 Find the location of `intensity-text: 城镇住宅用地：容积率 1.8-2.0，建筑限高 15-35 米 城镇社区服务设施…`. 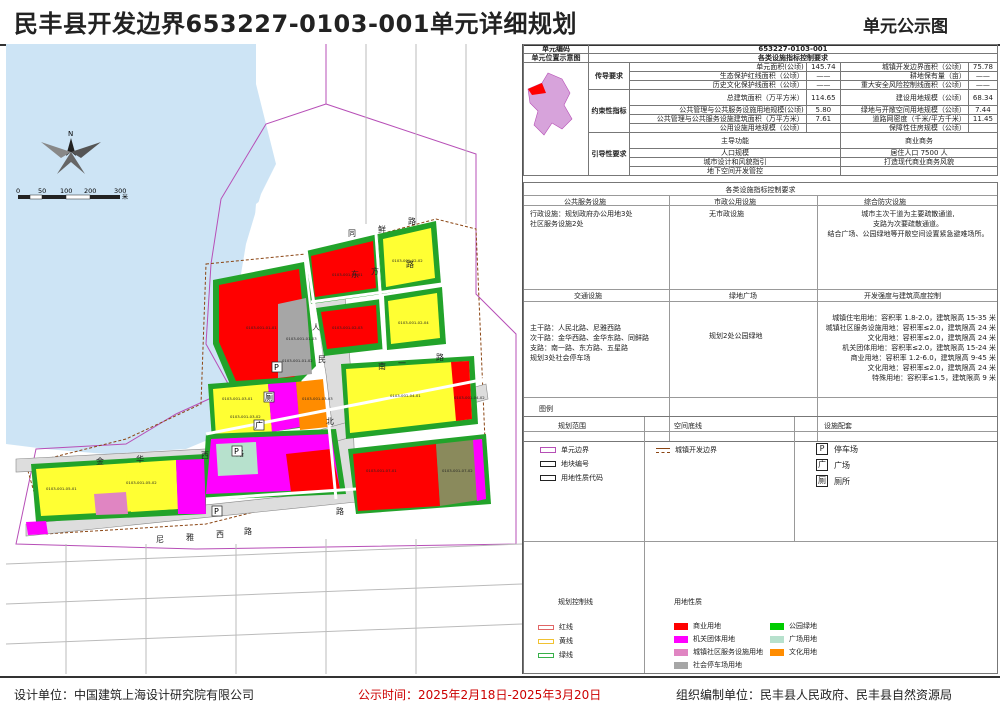

intensity-text: 城镇住宅用地：容积率 1.8-2.0，建筑限高 15-35 米 城镇社区服务设施… is located at coordinates (910, 348).